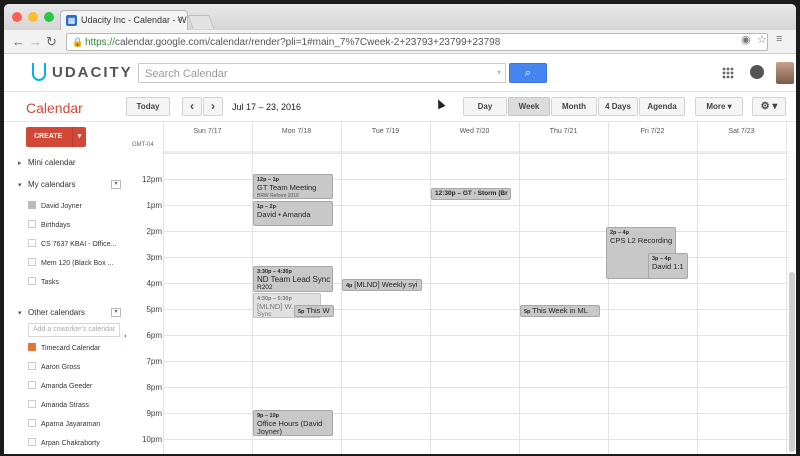 This screenshot has width=800, height=456. What do you see at coordinates (485, 106) in the screenshot?
I see `view-day-button: Day` at bounding box center [485, 106].